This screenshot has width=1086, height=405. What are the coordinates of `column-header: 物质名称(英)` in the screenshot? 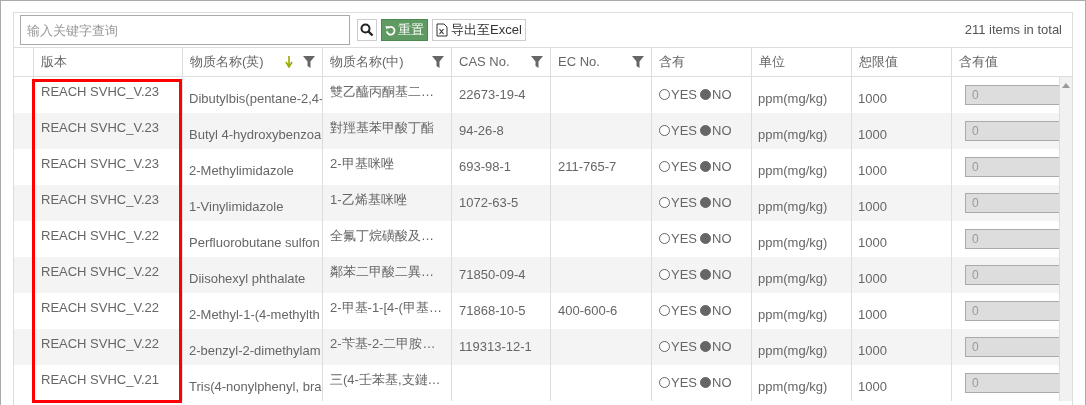 It's located at (252, 62).